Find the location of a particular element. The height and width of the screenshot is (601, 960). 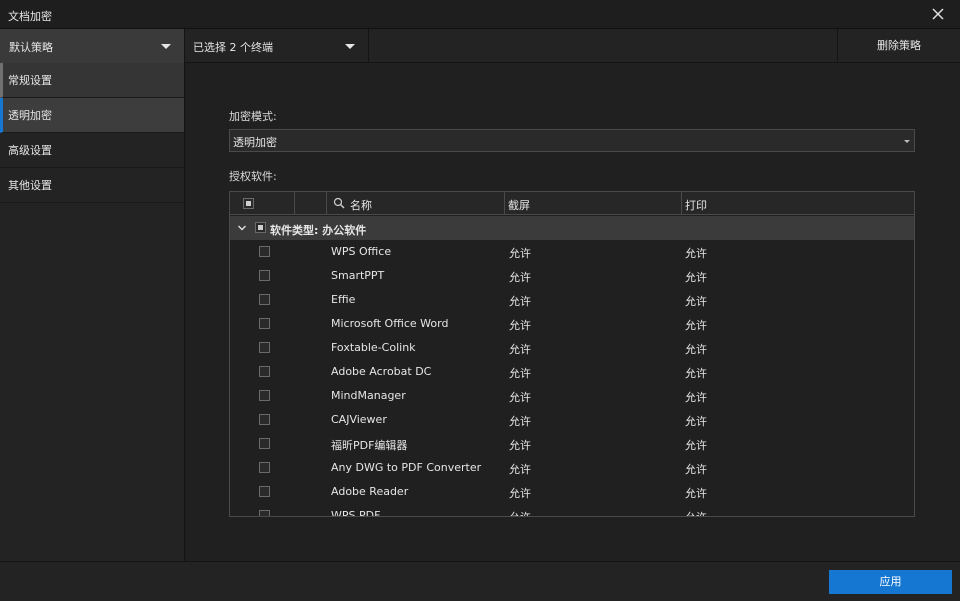

table-row: Foxtable-Colink 允许 允许 is located at coordinates (572, 348).